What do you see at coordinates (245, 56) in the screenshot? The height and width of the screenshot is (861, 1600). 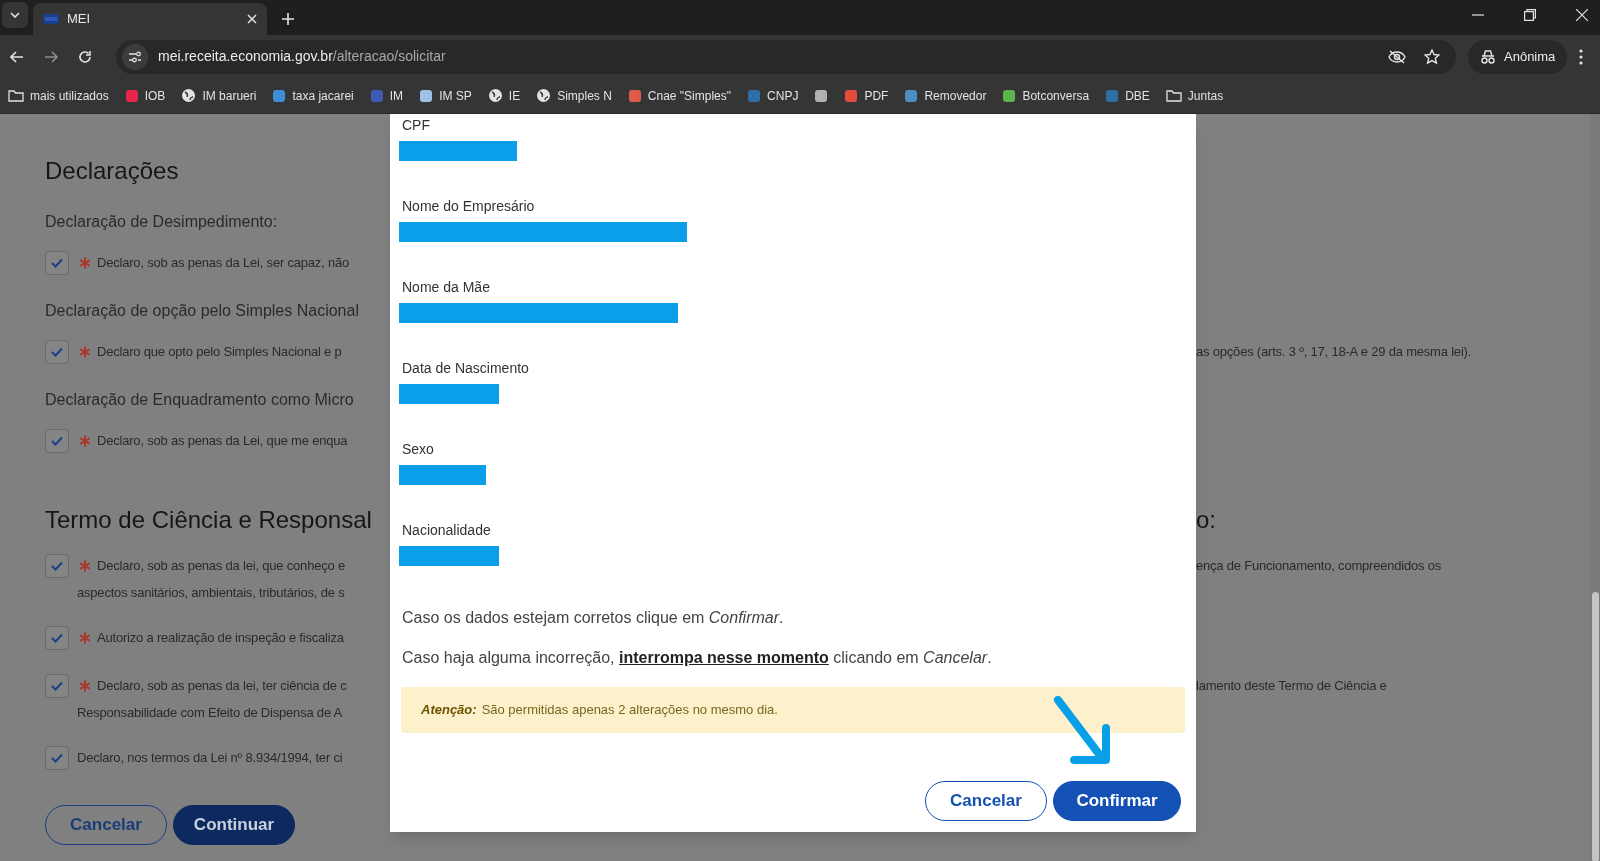 I see `url-host: mei.receita.economia.gov.br` at bounding box center [245, 56].